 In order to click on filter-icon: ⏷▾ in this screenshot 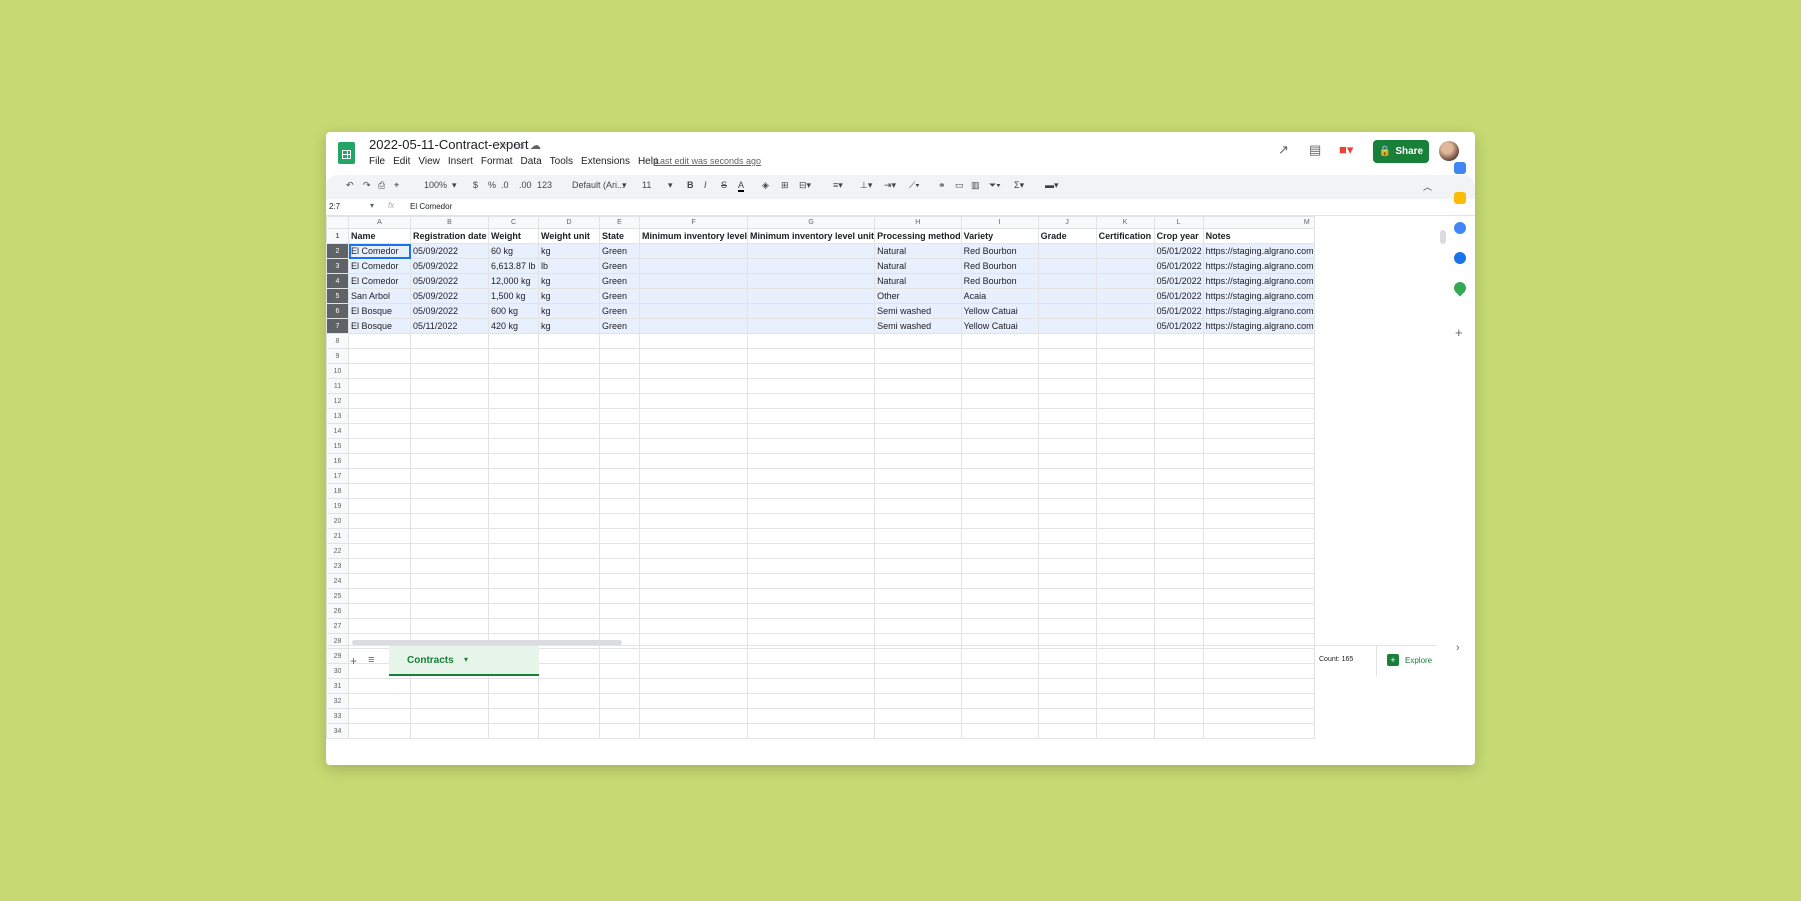, I will do `click(995, 185)`.